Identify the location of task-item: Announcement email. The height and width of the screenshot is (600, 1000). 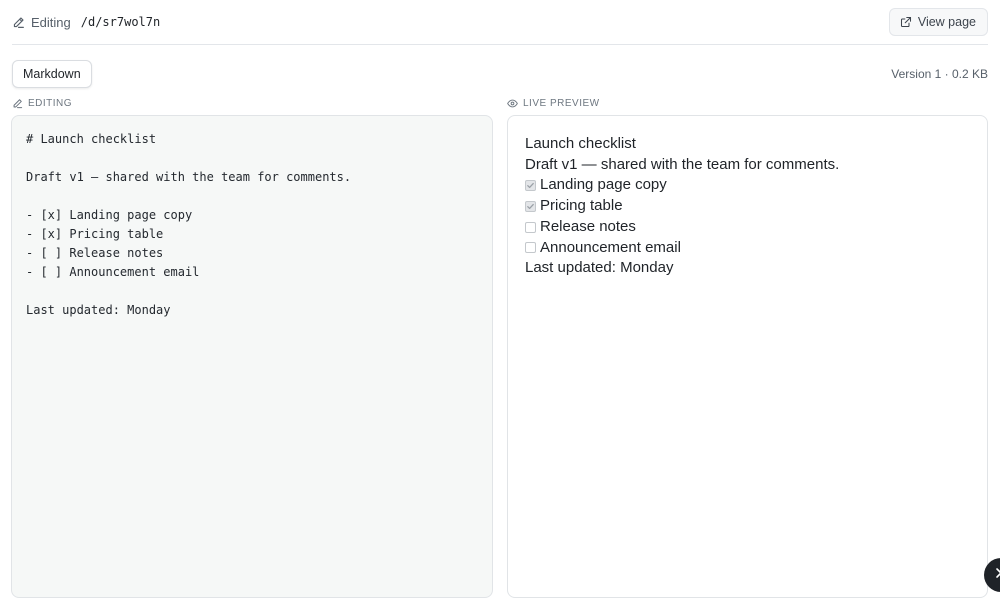
(747, 248).